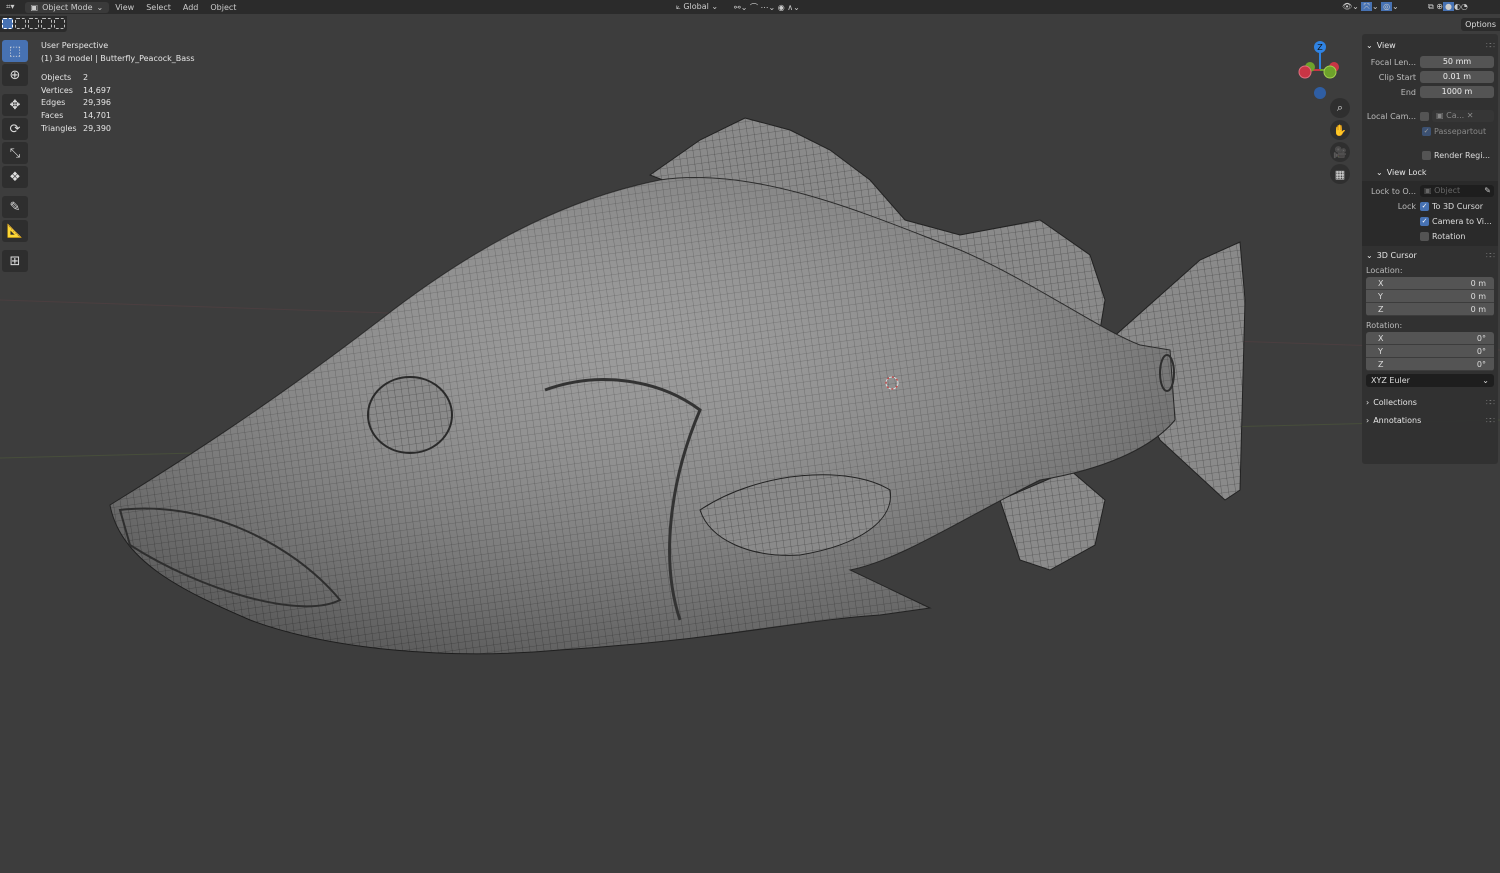 Image resolution: width=1500 pixels, height=873 pixels. I want to click on rotation-z-field: Z 0°, so click(1430, 364).